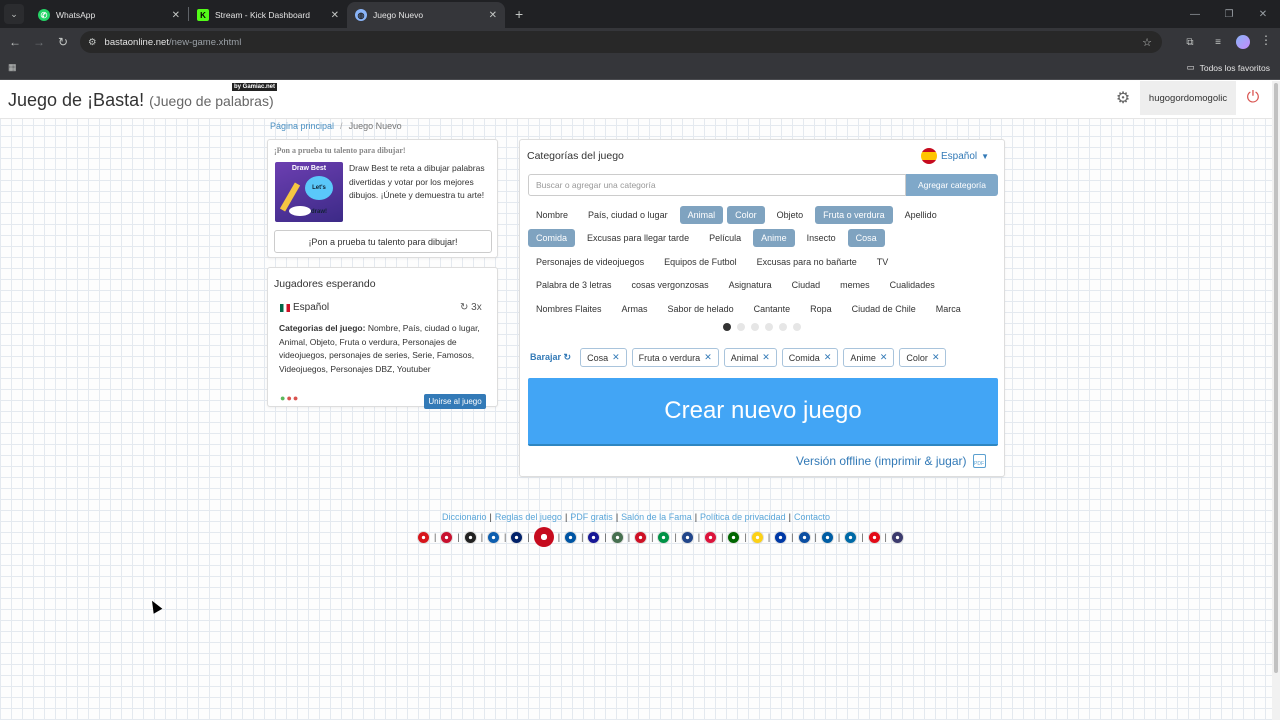 This screenshot has height=720, width=1280. What do you see at coordinates (897, 537) in the screenshot?
I see `american-flag-icon` at bounding box center [897, 537].